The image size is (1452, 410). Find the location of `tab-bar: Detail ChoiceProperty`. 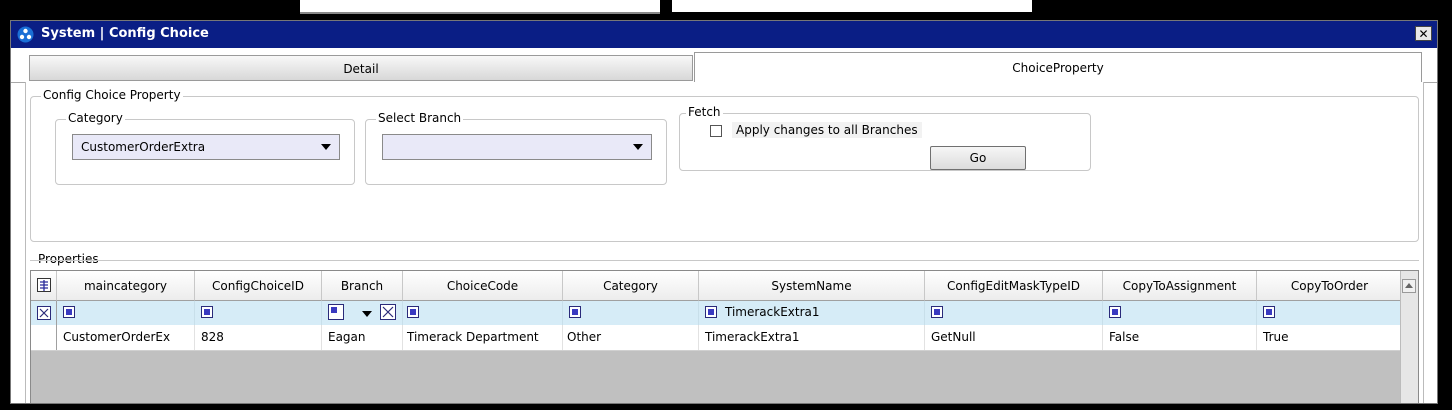

tab-bar: Detail ChoiceProperty is located at coordinates (724, 65).